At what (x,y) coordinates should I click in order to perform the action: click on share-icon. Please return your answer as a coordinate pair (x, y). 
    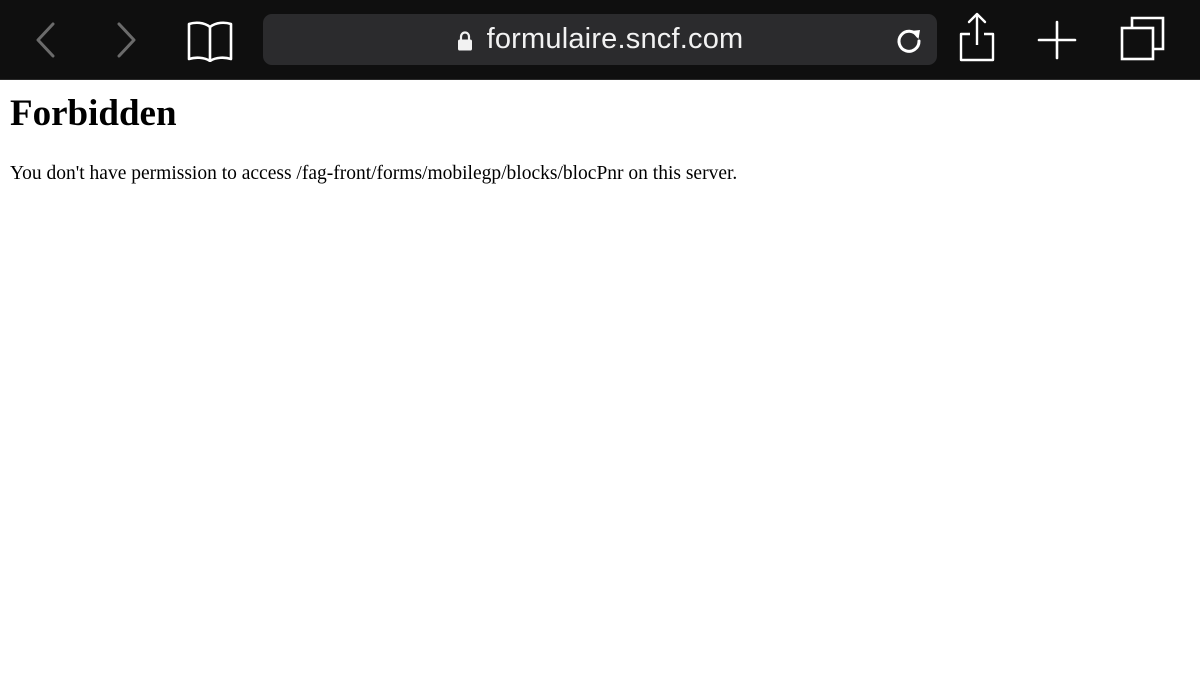
    Looking at the image, I should click on (977, 37).